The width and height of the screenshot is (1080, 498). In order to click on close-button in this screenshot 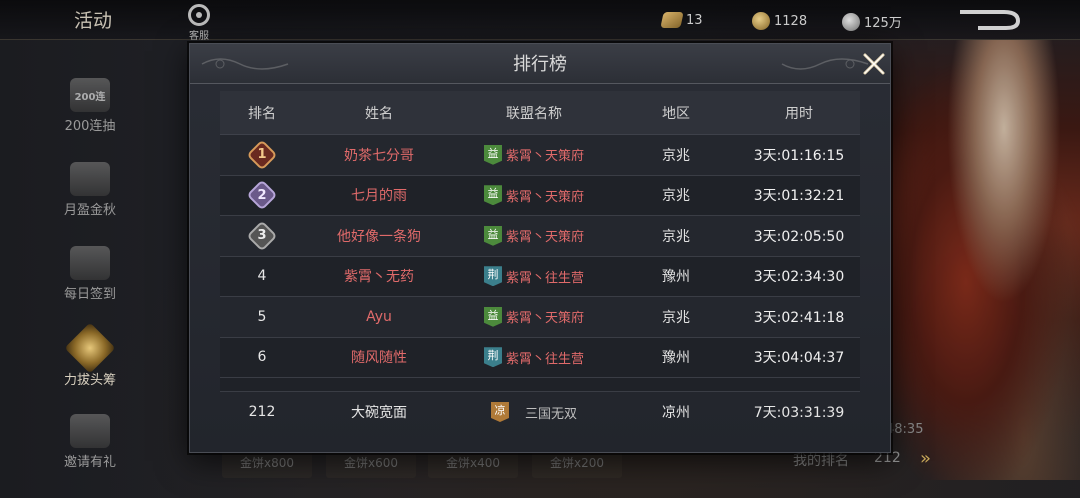, I will do `click(874, 64)`.